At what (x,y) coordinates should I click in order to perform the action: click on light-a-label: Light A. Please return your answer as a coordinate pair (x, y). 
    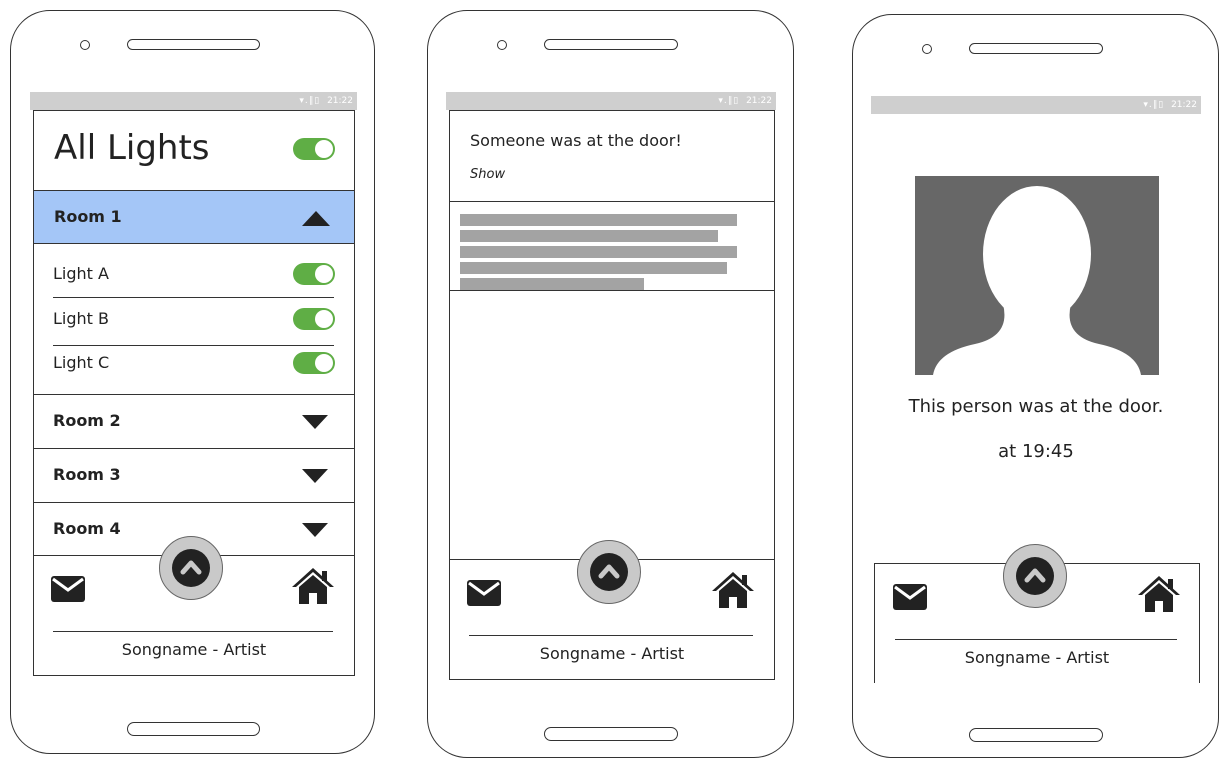
    Looking at the image, I should click on (81, 273).